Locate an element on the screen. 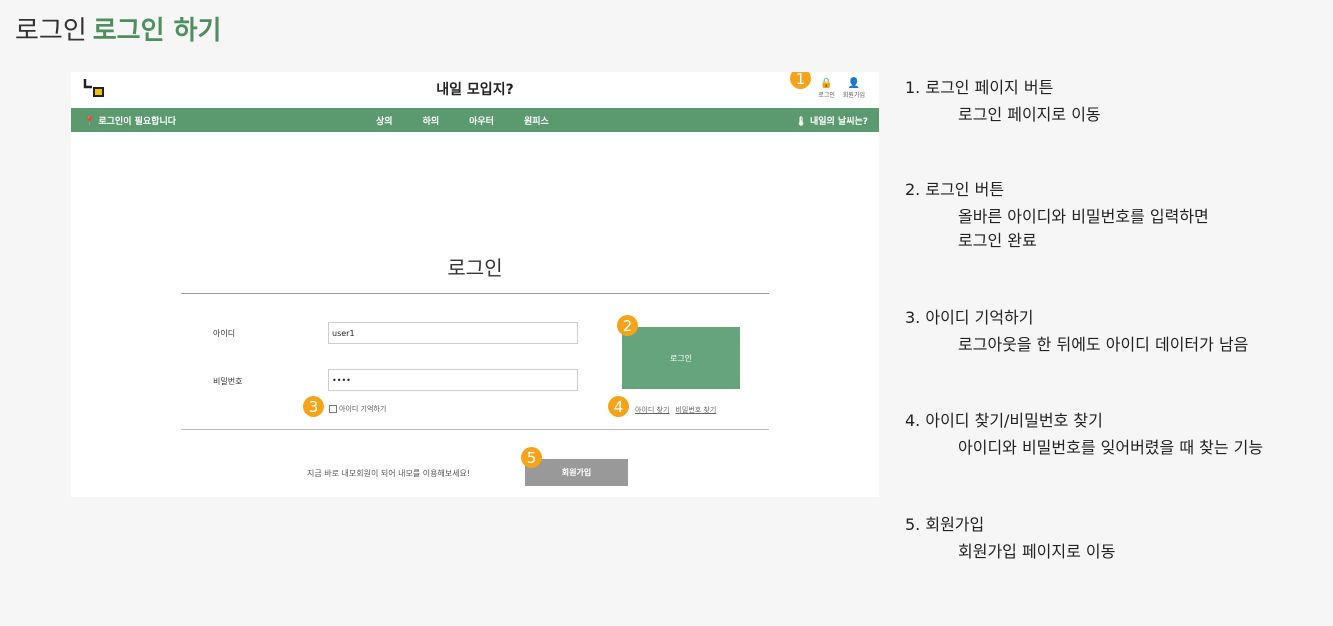 The width and height of the screenshot is (1333, 626). badge-2: 2 is located at coordinates (627, 325).